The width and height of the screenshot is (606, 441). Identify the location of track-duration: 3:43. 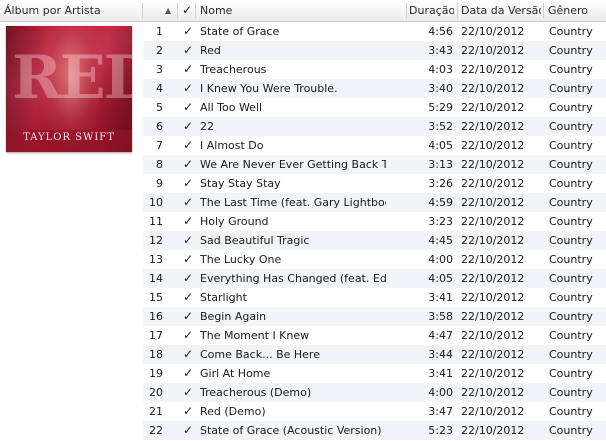
(440, 50).